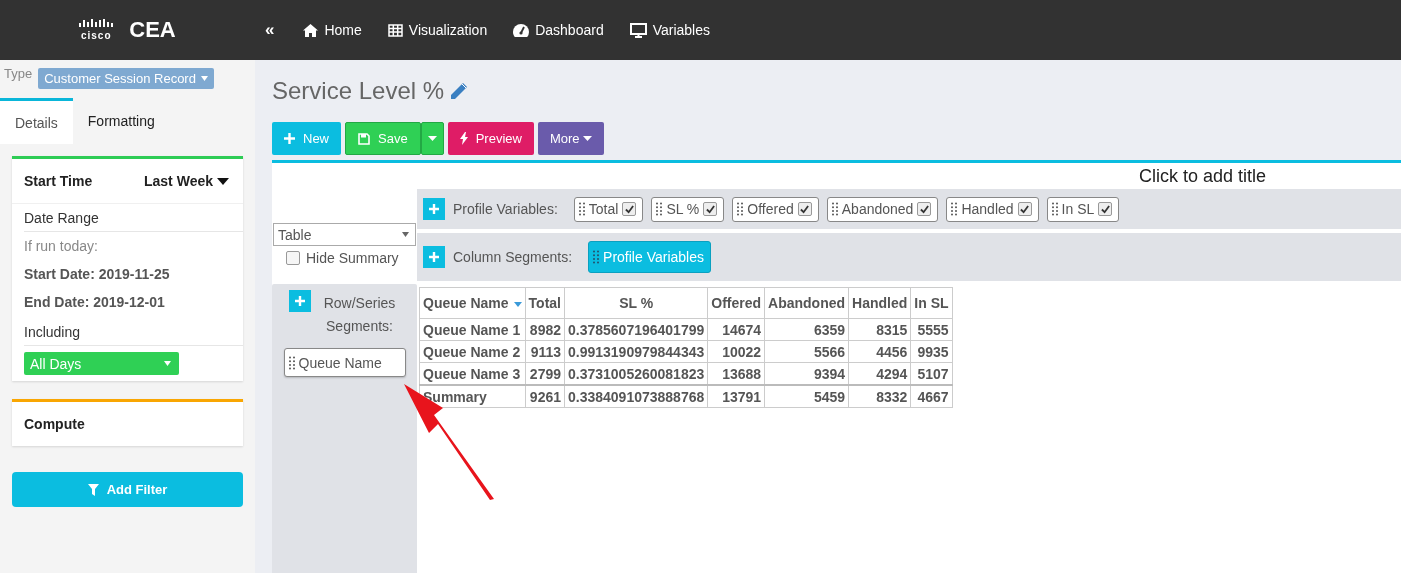 The height and width of the screenshot is (573, 1401). Describe the element at coordinates (472, 373) in the screenshot. I see `table-cell: Queue Name 3` at that location.